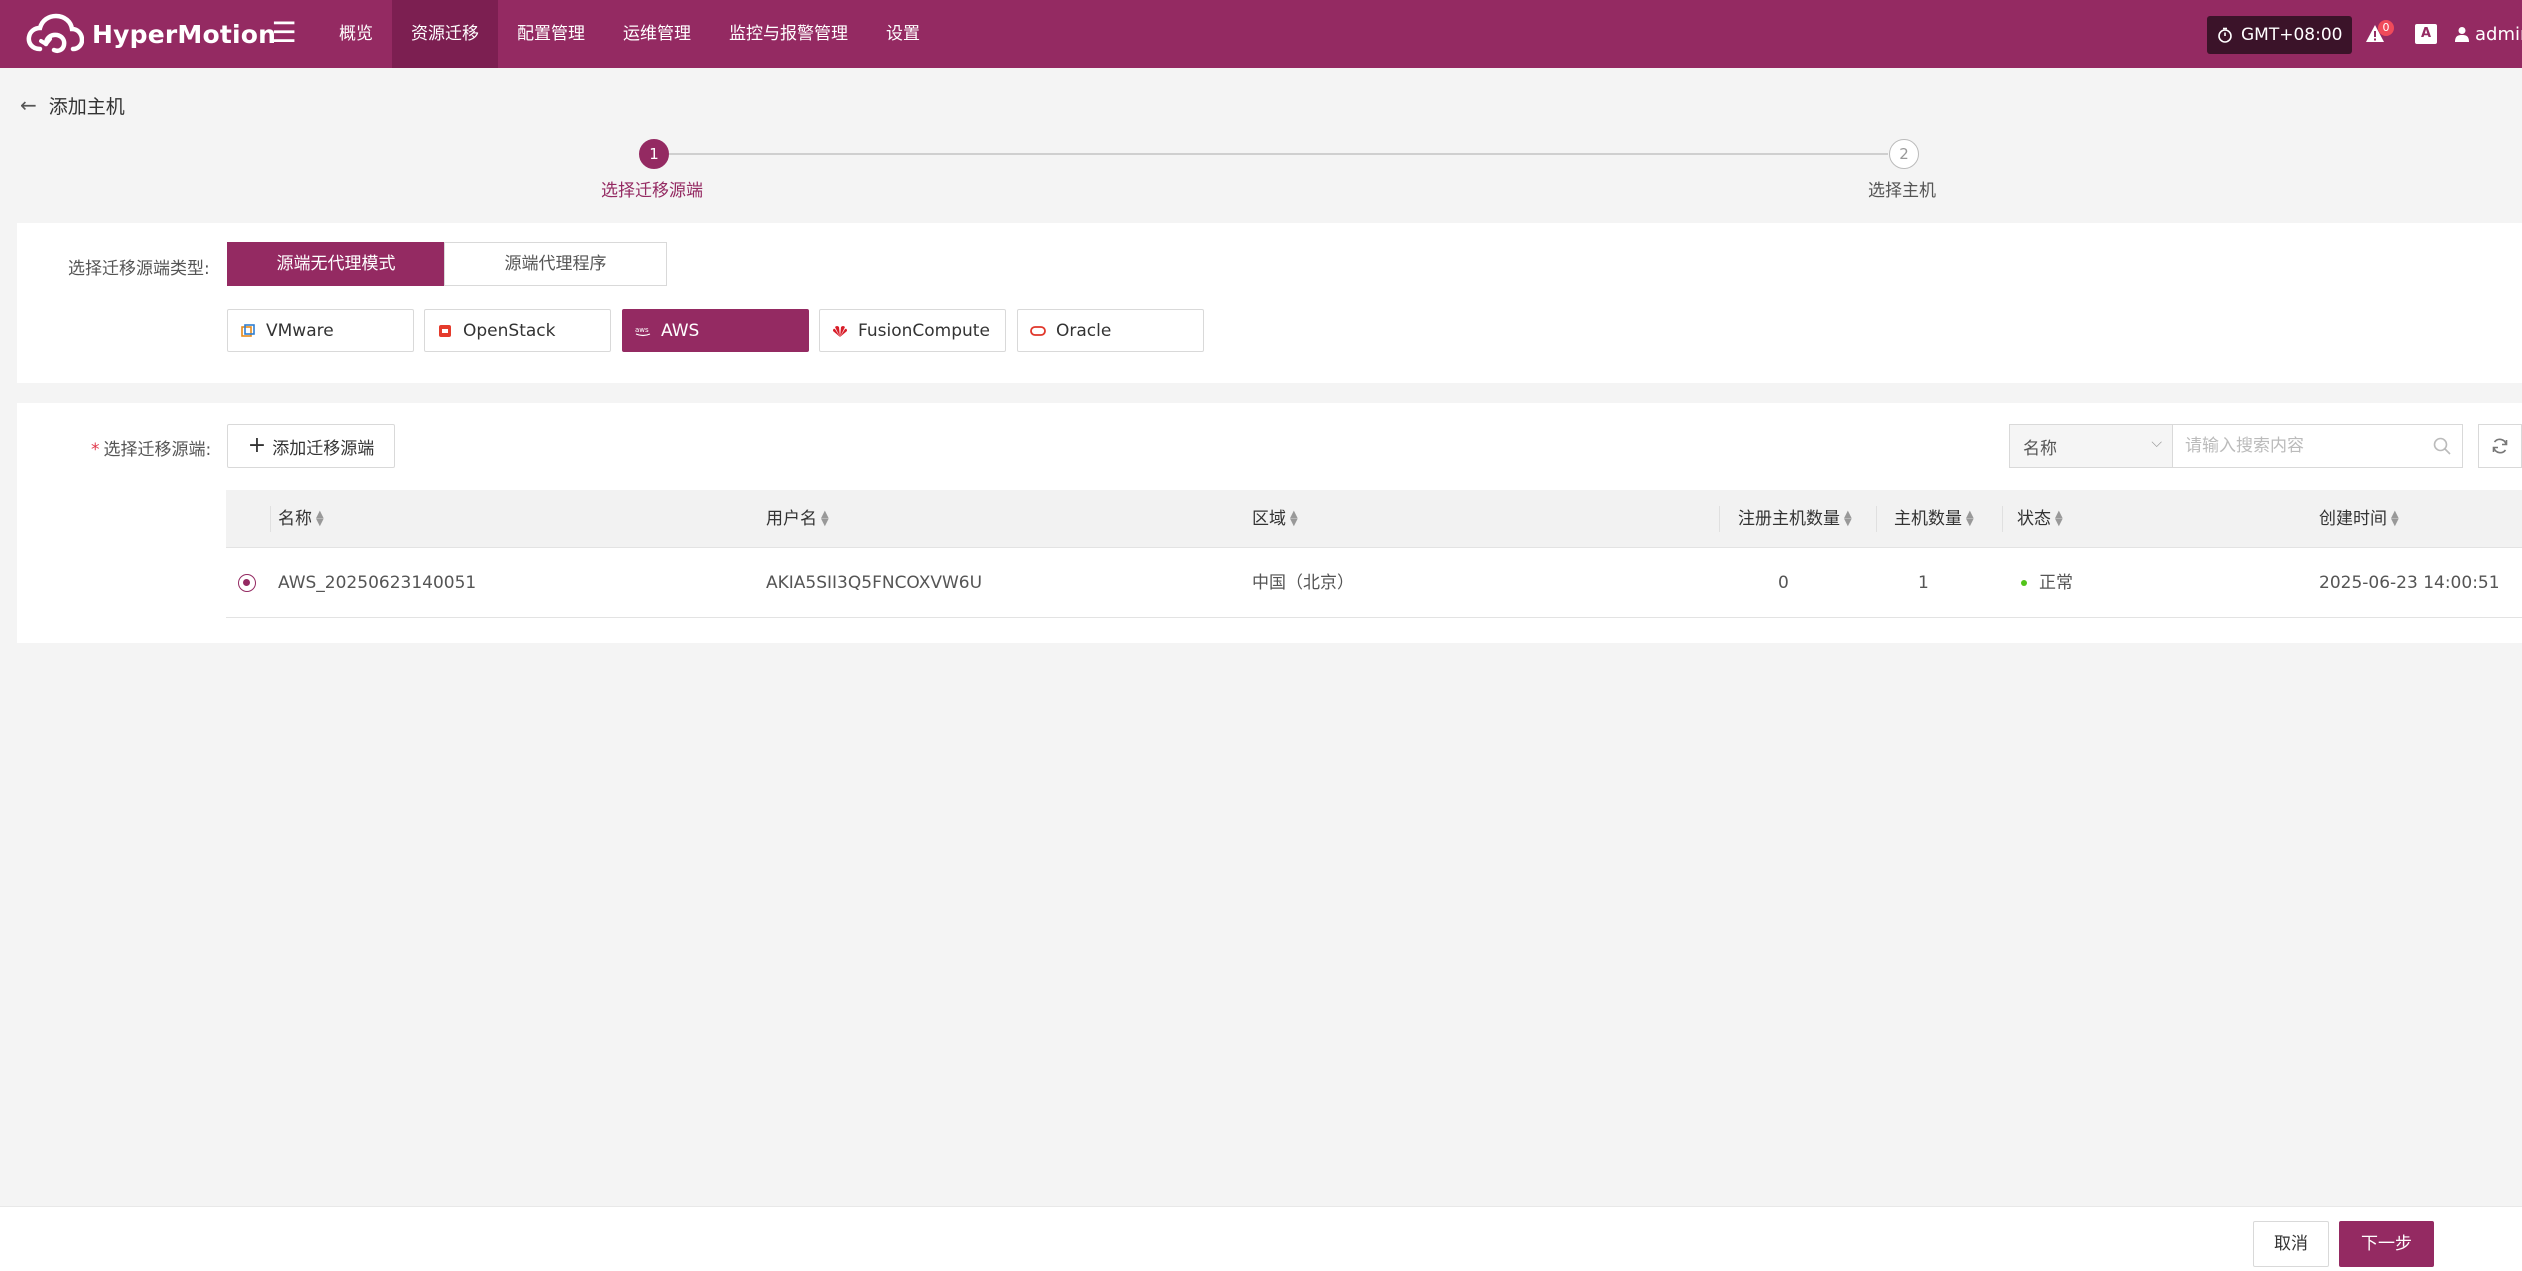  I want to click on step-2-label: 选择主机, so click(1902, 191).